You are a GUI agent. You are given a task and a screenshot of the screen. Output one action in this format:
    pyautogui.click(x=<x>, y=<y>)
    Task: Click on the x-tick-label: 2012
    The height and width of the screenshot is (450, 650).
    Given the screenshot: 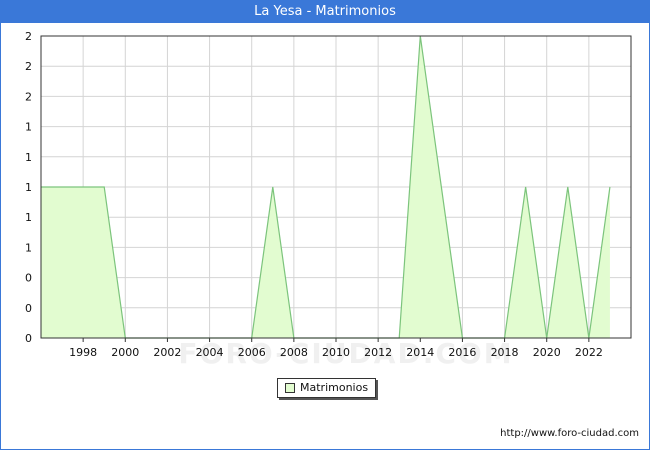 What is the action you would take?
    pyautogui.click(x=378, y=352)
    